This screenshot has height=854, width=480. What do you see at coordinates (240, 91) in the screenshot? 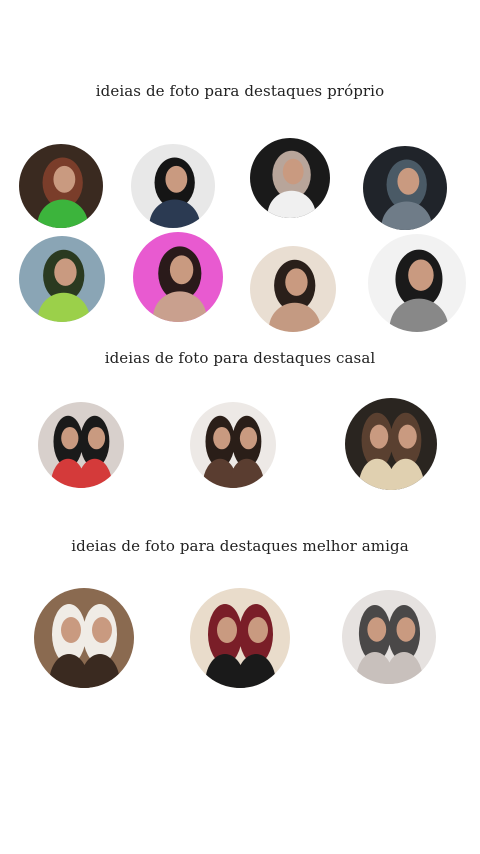
I see `section-heading-proprio: ideias de foto para destaques próprio` at bounding box center [240, 91].